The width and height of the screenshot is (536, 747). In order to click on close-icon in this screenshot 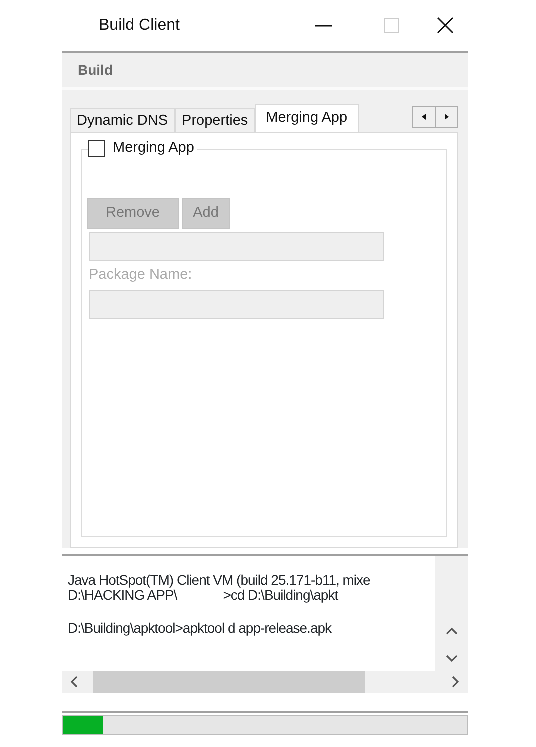, I will do `click(445, 25)`.